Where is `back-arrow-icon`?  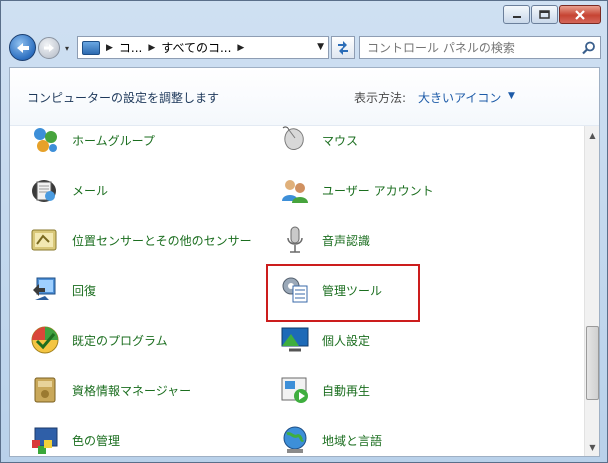 back-arrow-icon is located at coordinates (22, 47).